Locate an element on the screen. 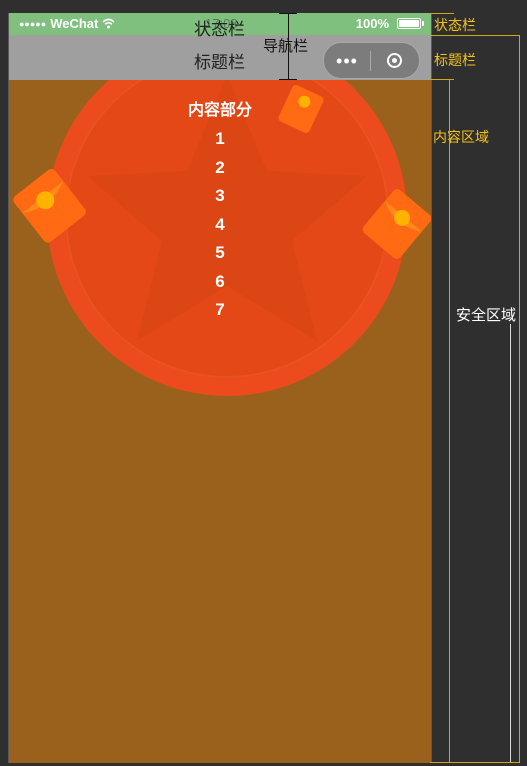  battery-percent: 100% is located at coordinates (372, 23).